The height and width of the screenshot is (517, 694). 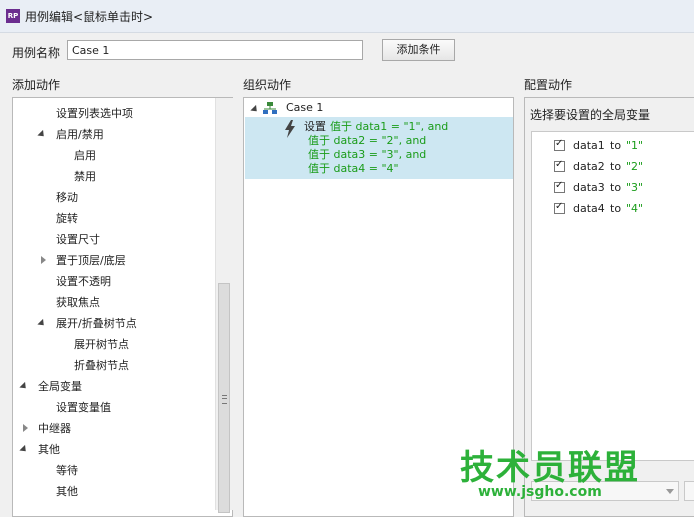 I want to click on add-condition-button: 添加条件, so click(x=418, y=50).